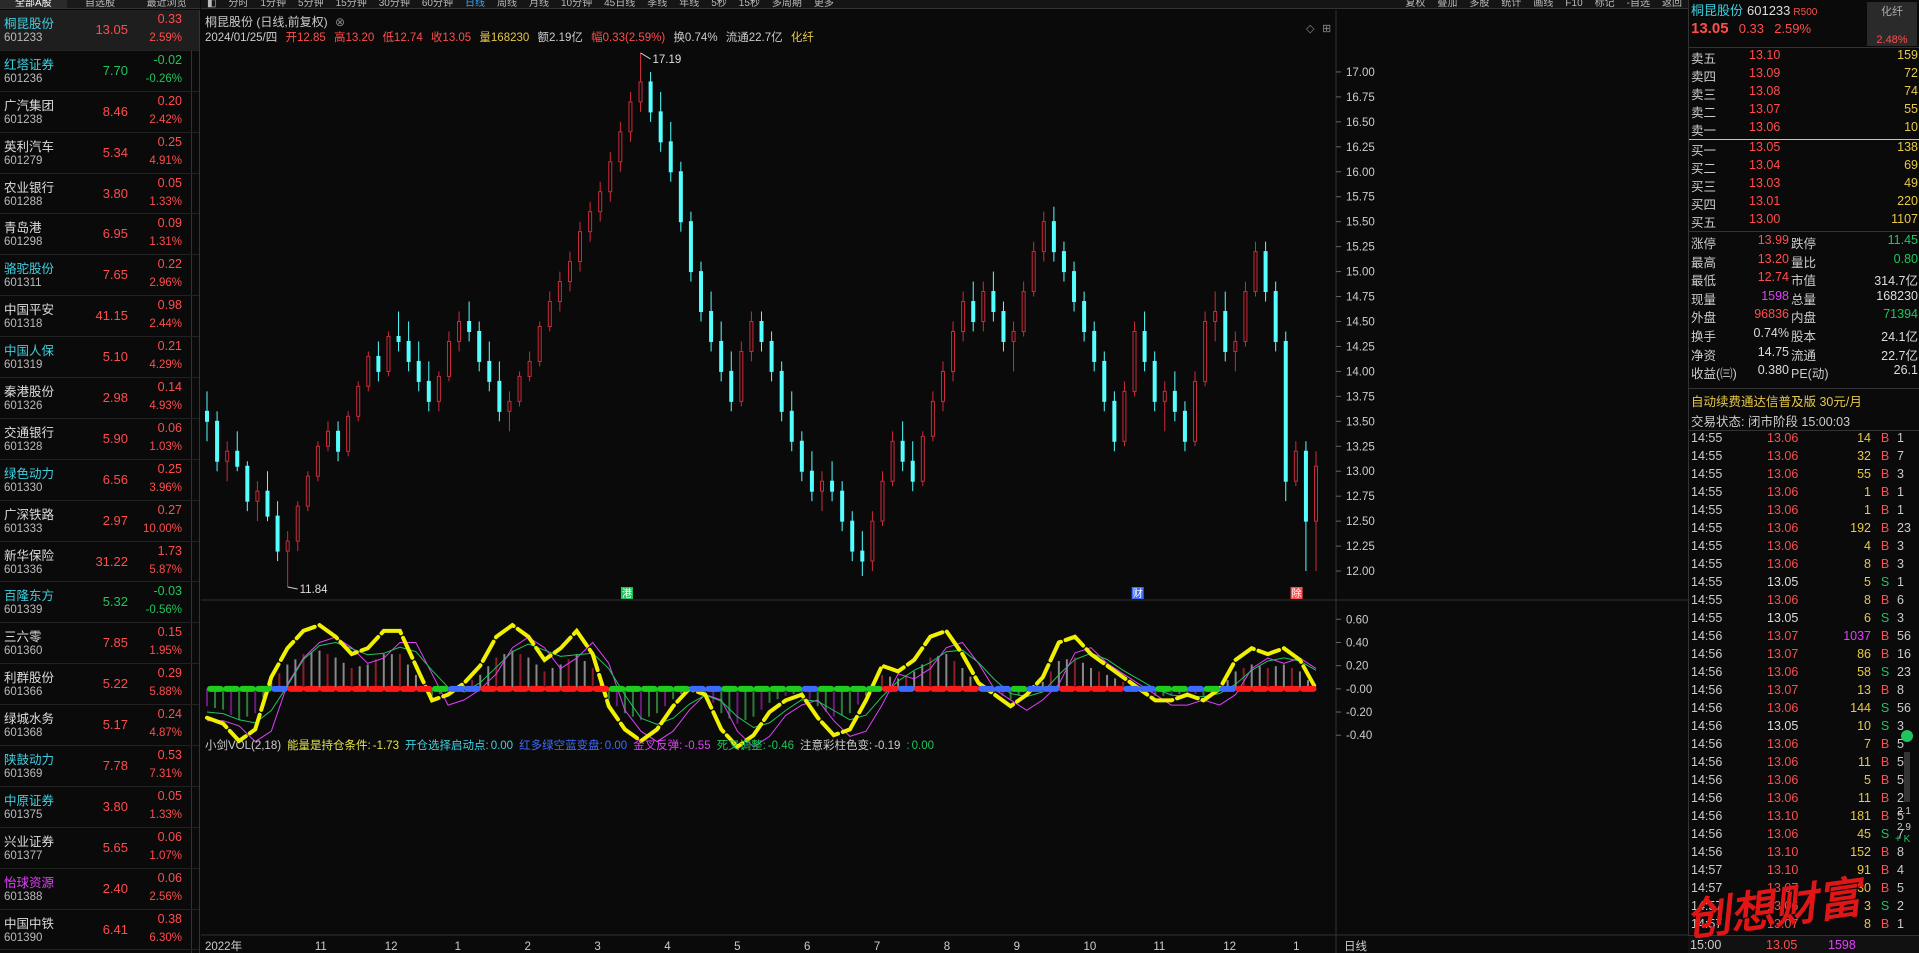  Describe the element at coordinates (1638, 4) in the screenshot. I see `toolbar-button: -自选` at that location.